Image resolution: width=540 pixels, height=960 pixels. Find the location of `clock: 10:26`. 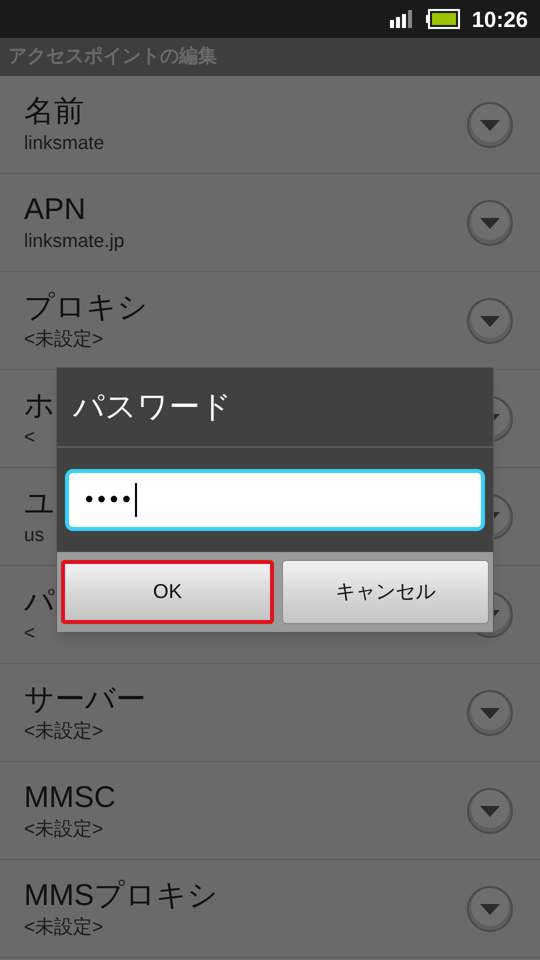

clock: 10:26 is located at coordinates (500, 20).